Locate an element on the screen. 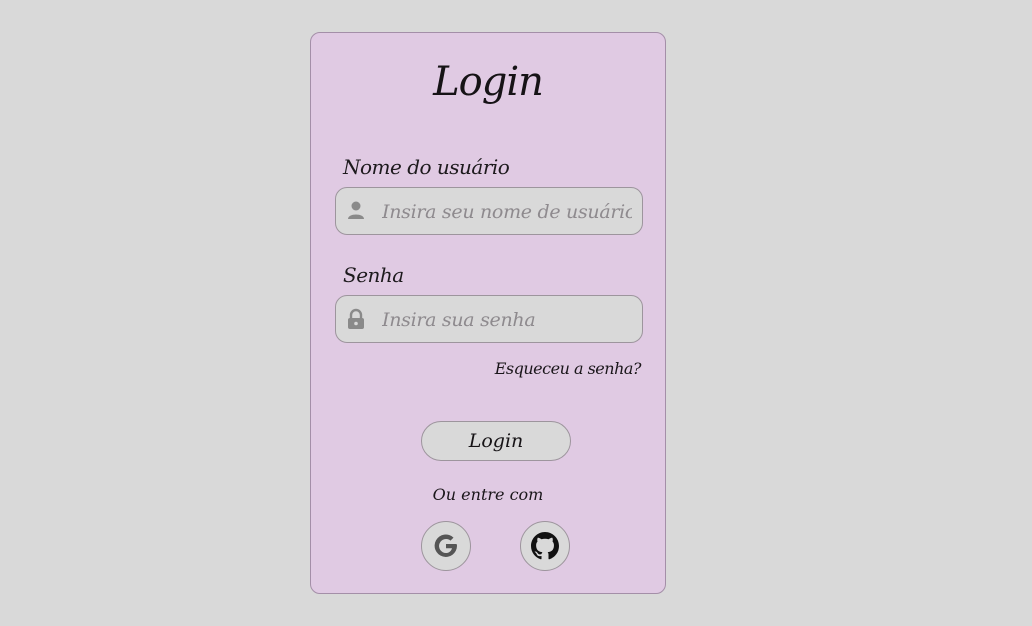 This screenshot has height=626, width=1032. password-field-container is located at coordinates (489, 319).